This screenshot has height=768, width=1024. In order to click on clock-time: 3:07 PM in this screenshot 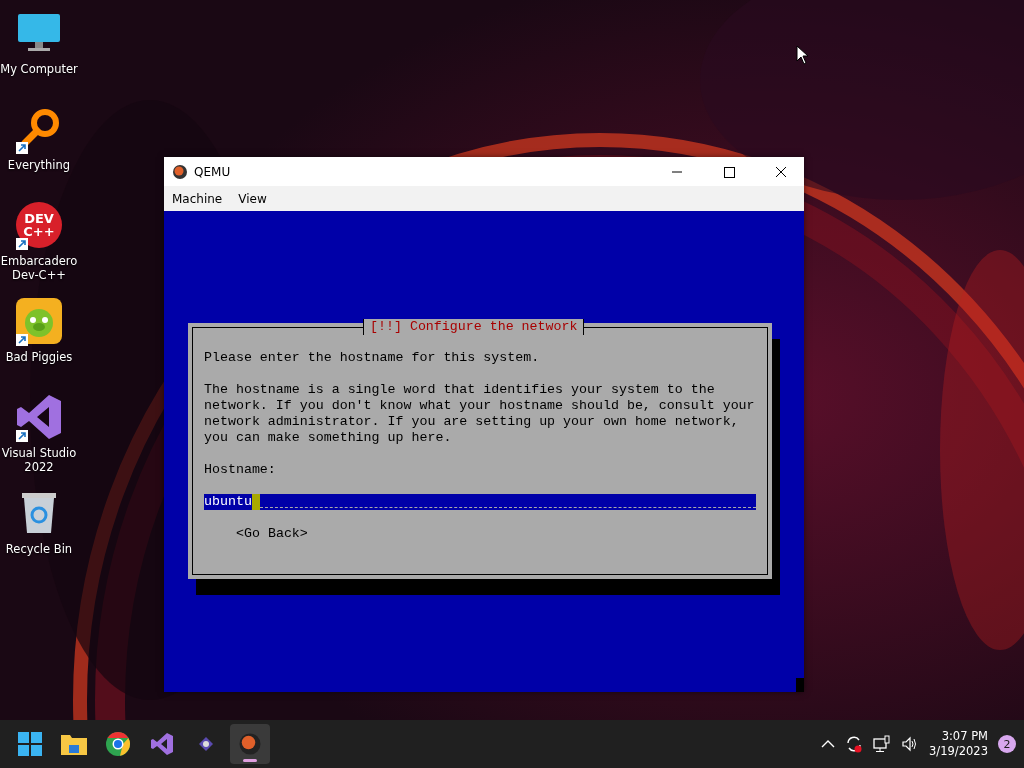, I will do `click(964, 736)`.